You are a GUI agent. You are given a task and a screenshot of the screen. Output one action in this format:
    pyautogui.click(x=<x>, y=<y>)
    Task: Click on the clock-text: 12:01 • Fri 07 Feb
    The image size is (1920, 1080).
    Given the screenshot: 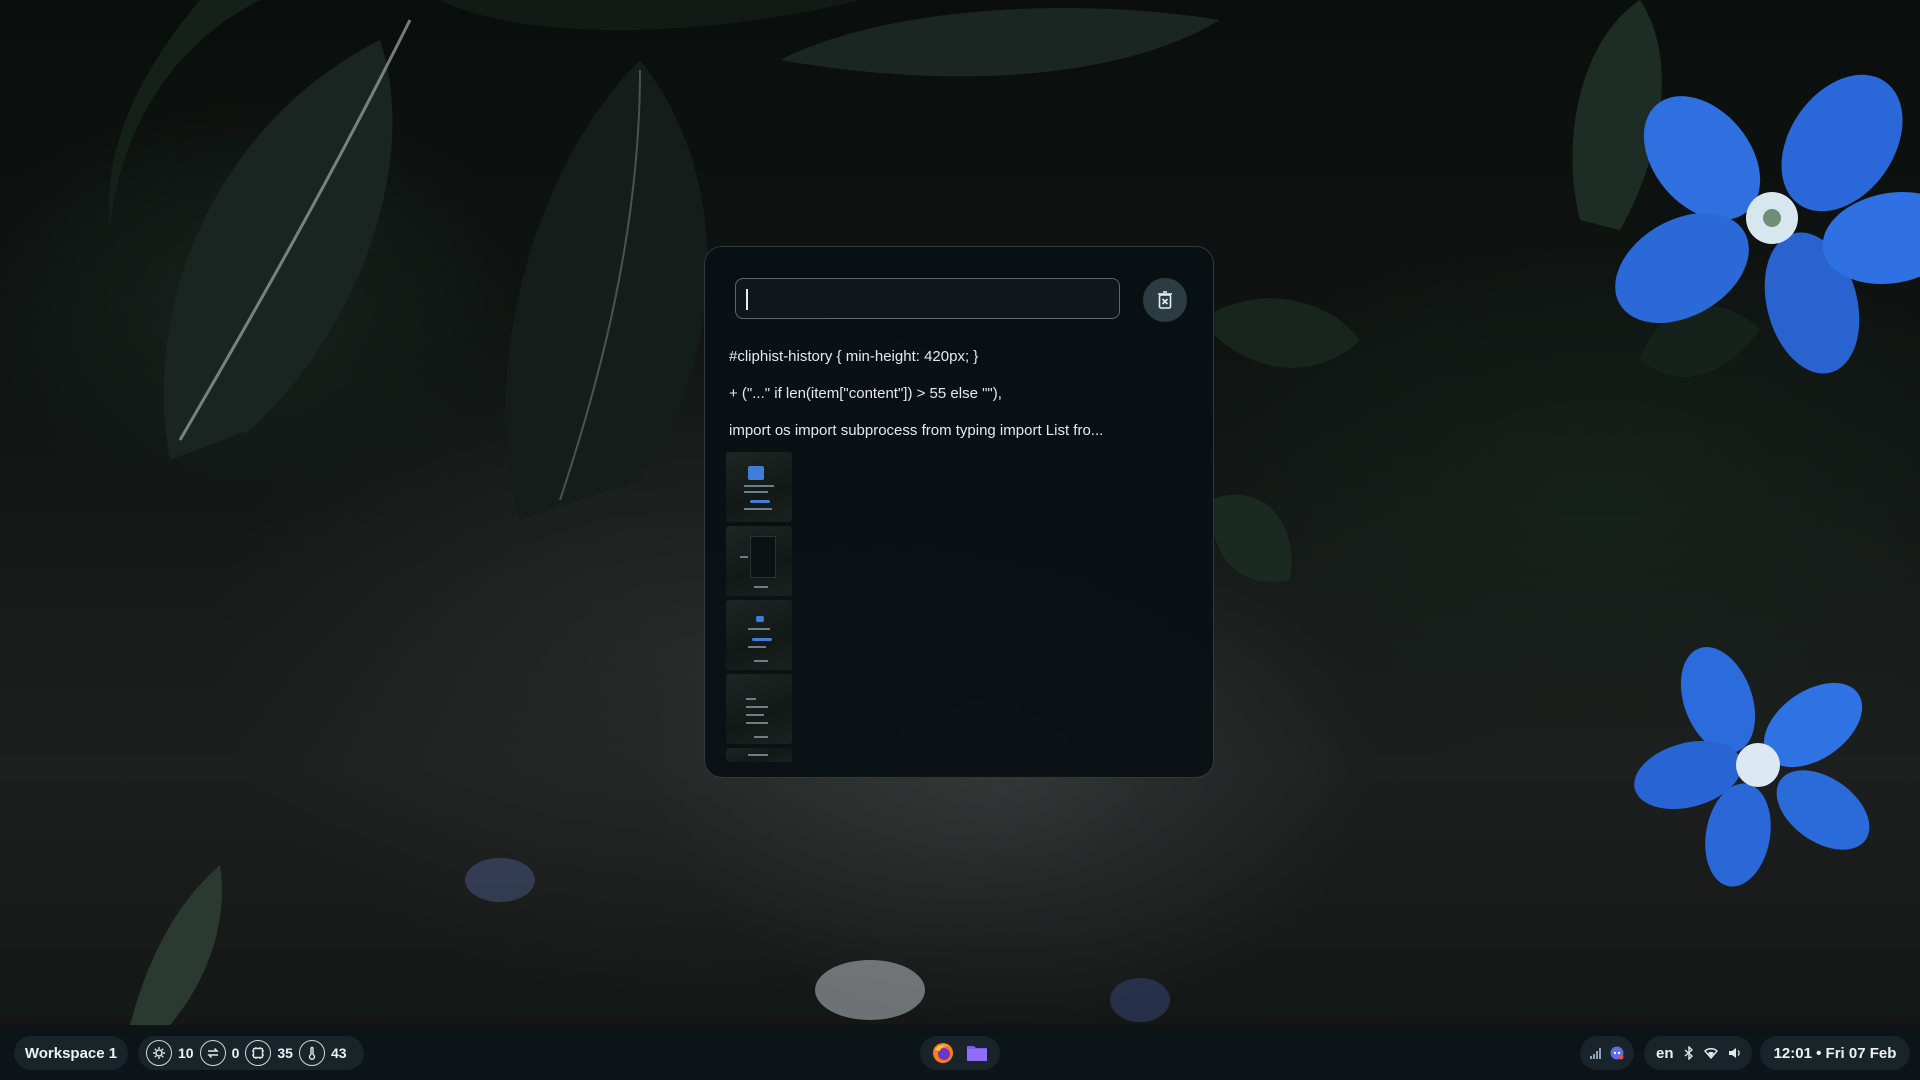 What is the action you would take?
    pyautogui.click(x=1835, y=1053)
    